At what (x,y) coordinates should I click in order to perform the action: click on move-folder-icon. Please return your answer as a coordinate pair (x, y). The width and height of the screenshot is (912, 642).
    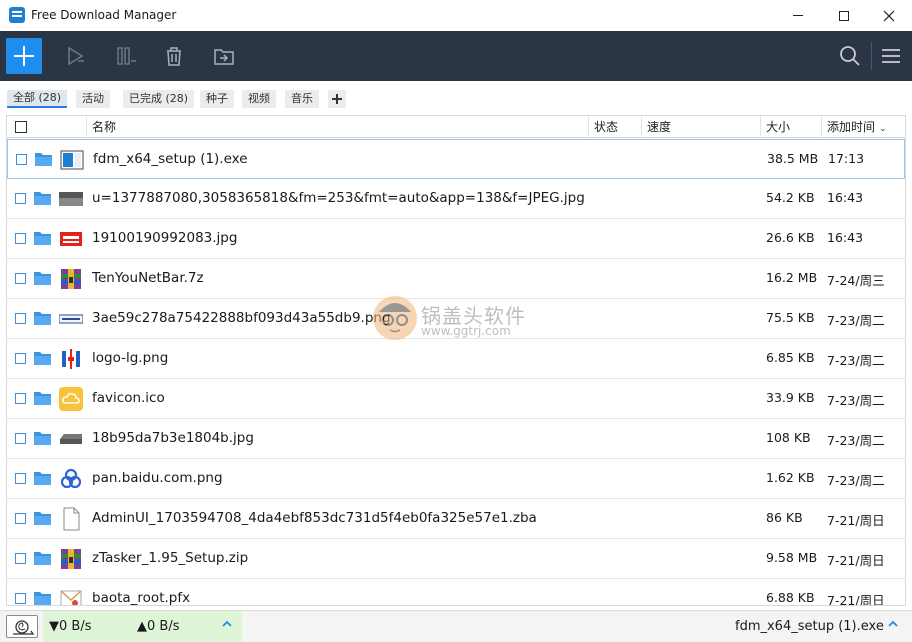
    Looking at the image, I should click on (224, 56).